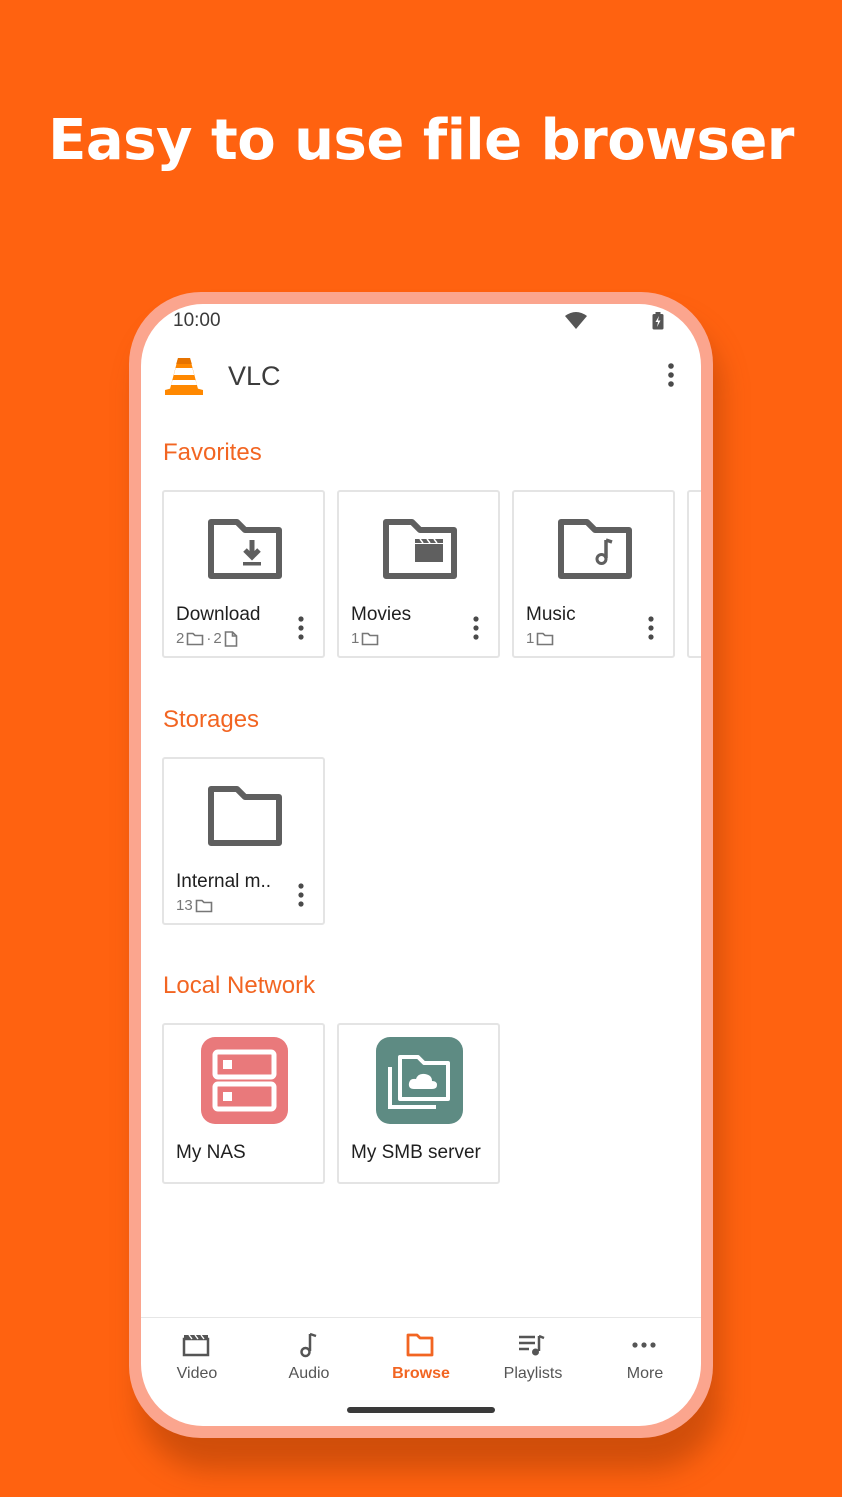 The height and width of the screenshot is (1497, 842). Describe the element at coordinates (211, 719) in the screenshot. I see `storages-title: Storages` at that location.